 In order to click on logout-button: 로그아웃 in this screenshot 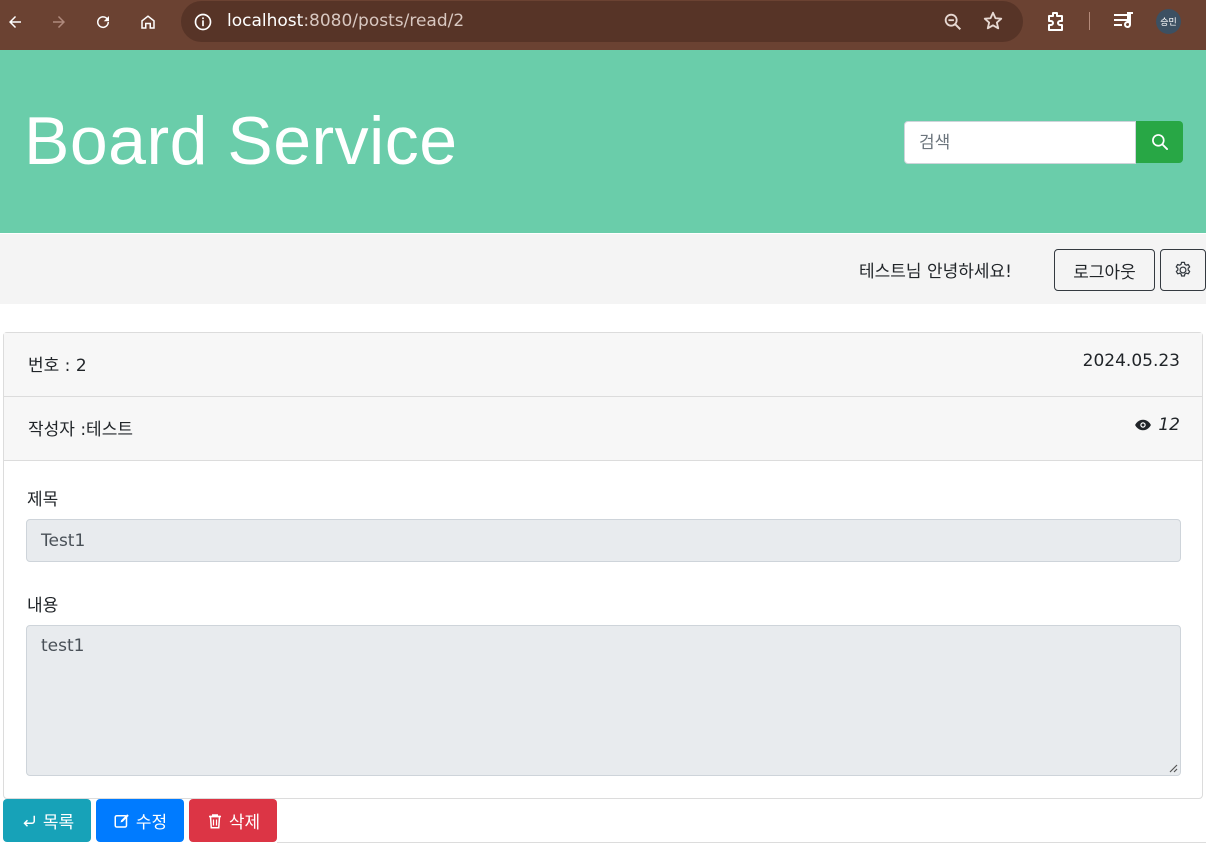, I will do `click(1104, 270)`.